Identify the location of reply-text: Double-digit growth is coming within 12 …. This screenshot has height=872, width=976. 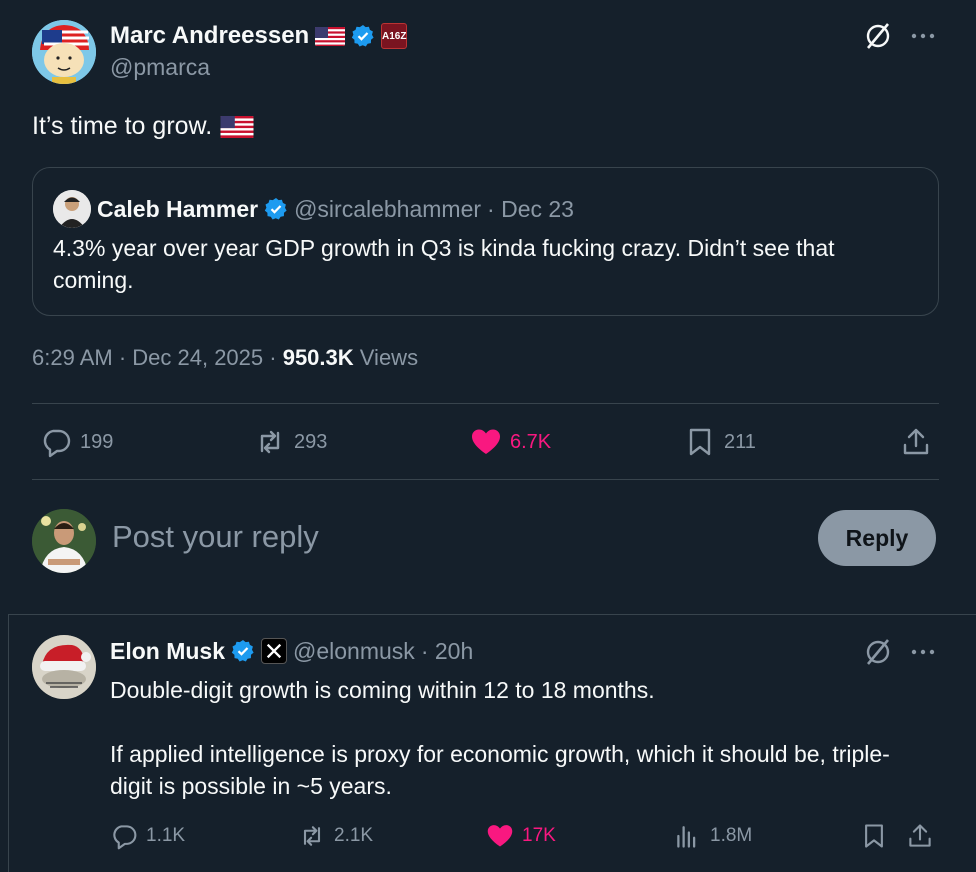
(520, 738).